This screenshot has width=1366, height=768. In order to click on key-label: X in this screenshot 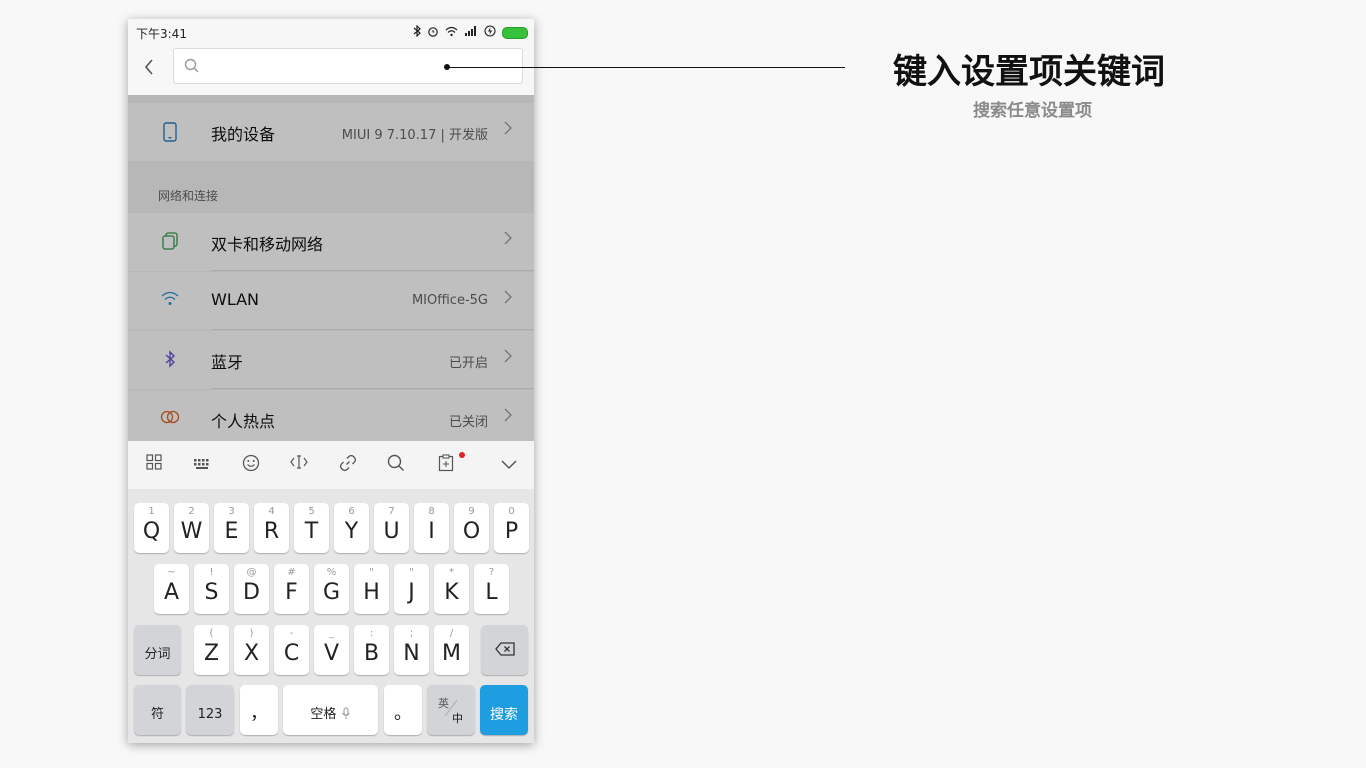, I will do `click(251, 653)`.